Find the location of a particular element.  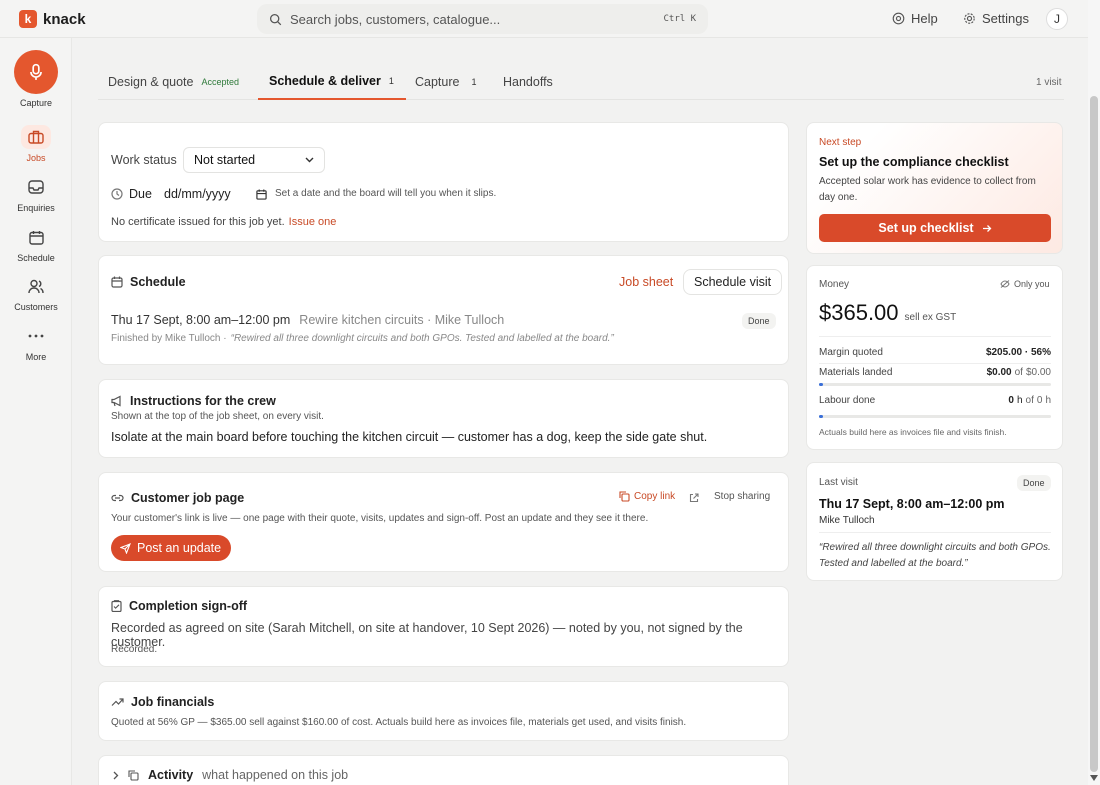

money-amount-row: $365.00 sell ex GST is located at coordinates (887, 313).